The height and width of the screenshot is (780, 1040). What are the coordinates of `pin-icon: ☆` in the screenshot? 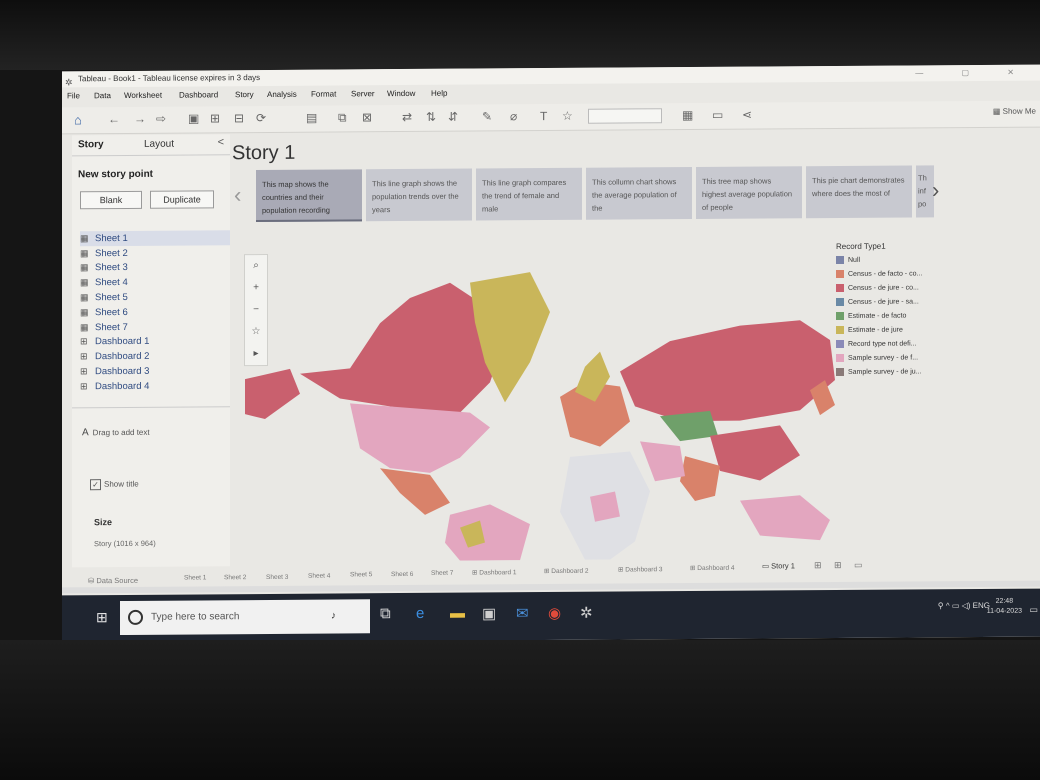 It's located at (567, 116).